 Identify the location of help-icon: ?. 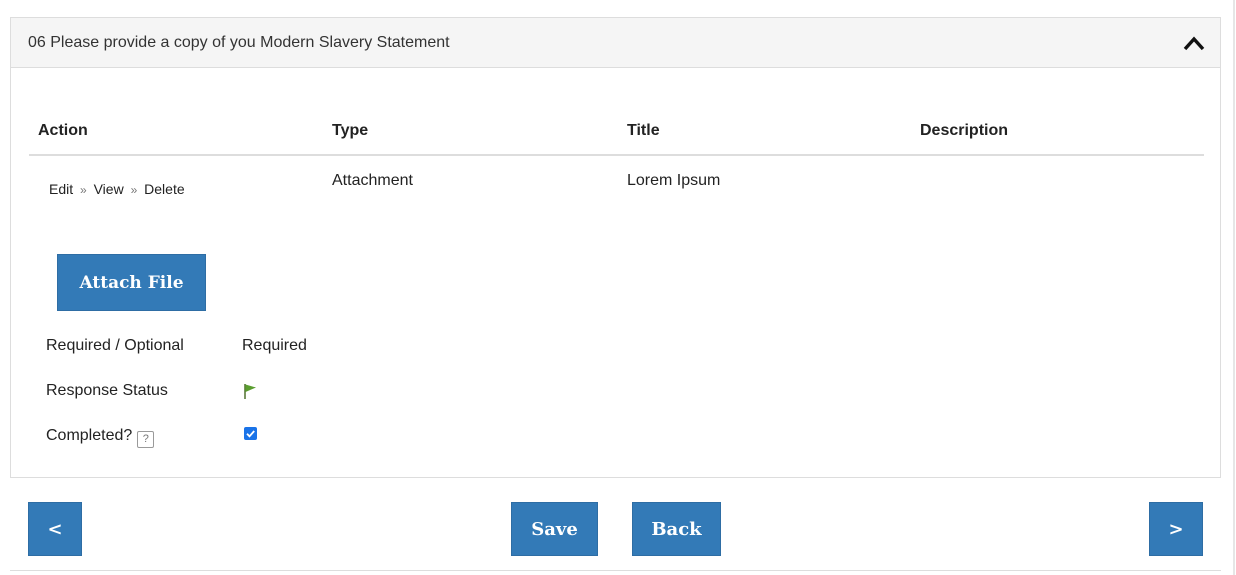
(146, 439).